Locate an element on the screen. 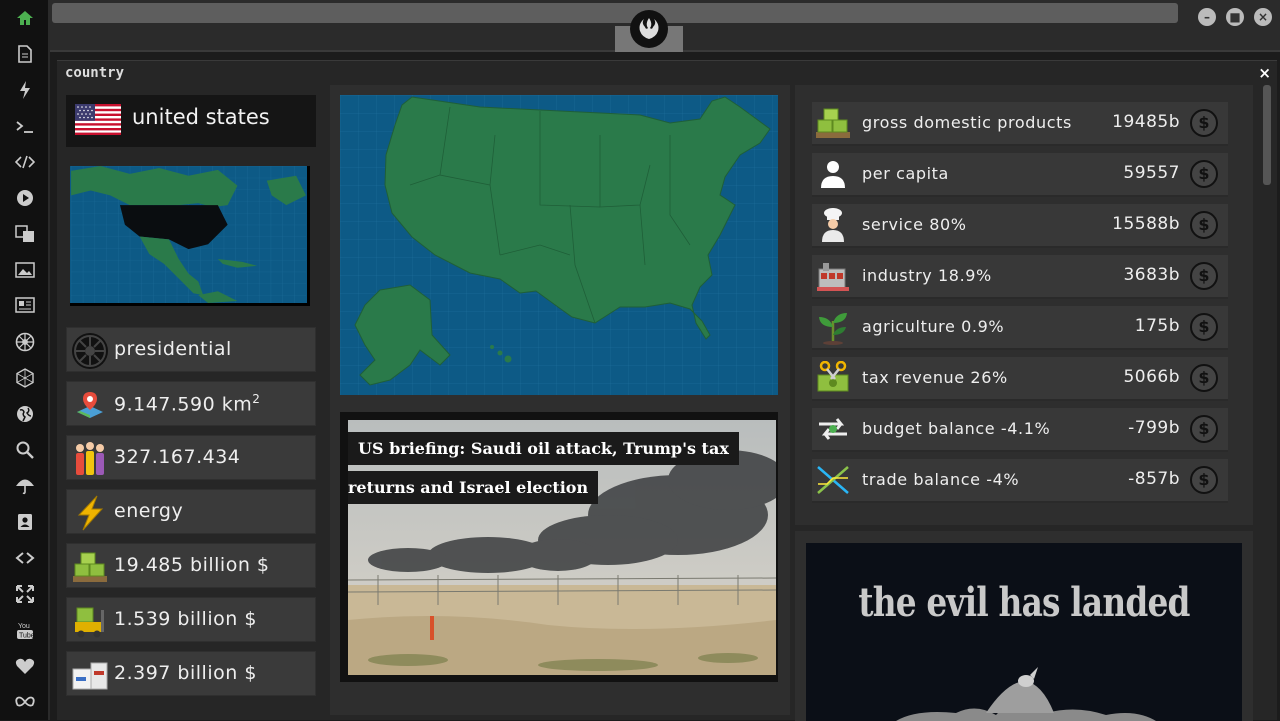 This screenshot has height=721, width=1280. bolt-icon is located at coordinates (25, 90).